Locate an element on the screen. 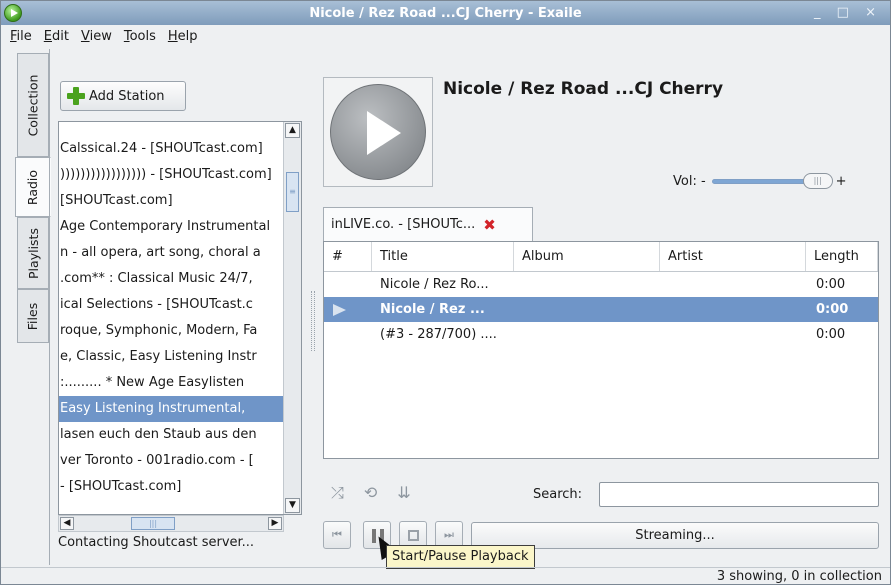 This screenshot has width=891, height=585. station-item: n - all opera, art song, choral a is located at coordinates (171, 253).